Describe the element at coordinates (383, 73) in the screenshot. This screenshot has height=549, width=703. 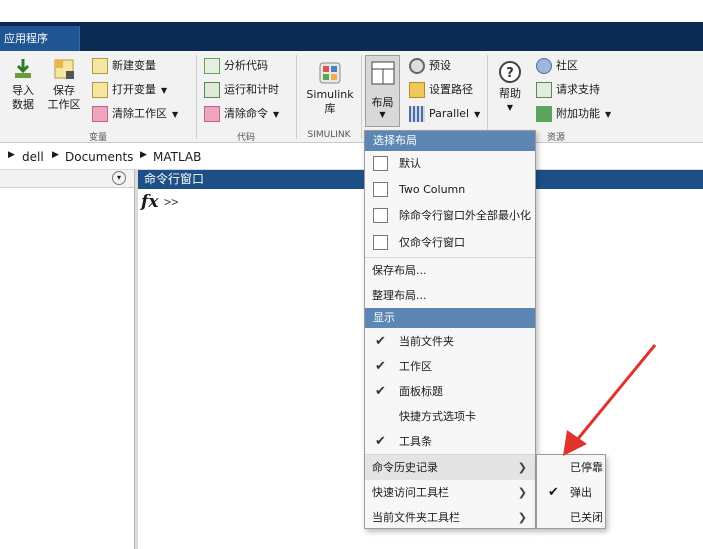
I see `layout-icon` at that location.